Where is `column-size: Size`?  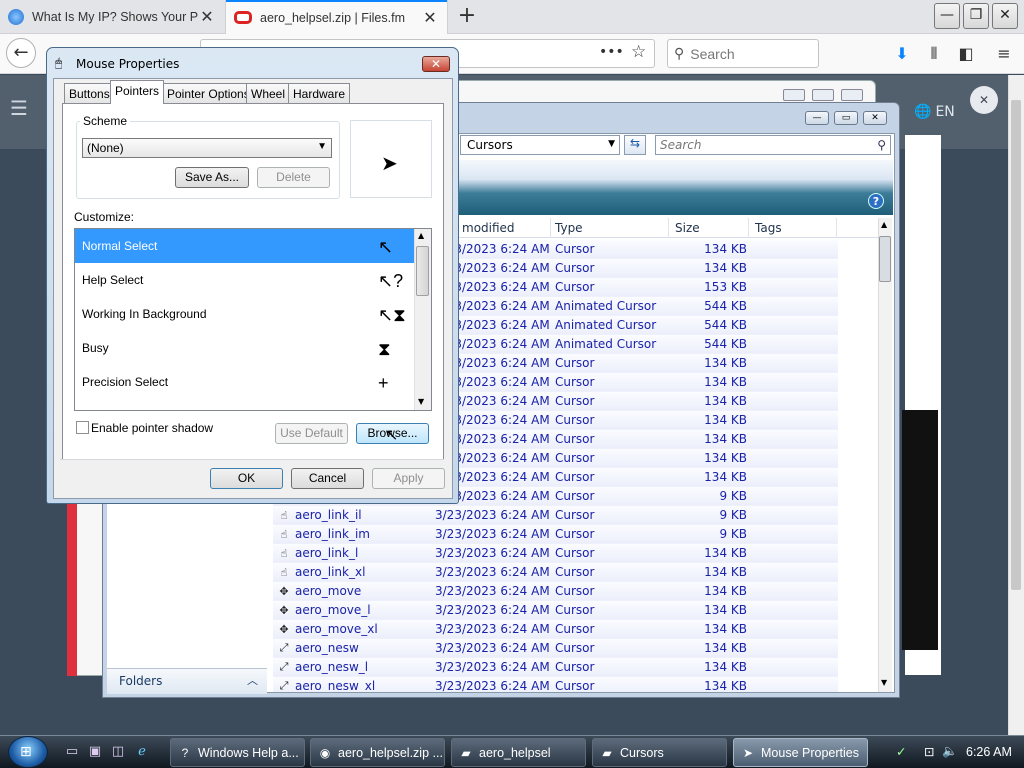
column-size: Size is located at coordinates (687, 228).